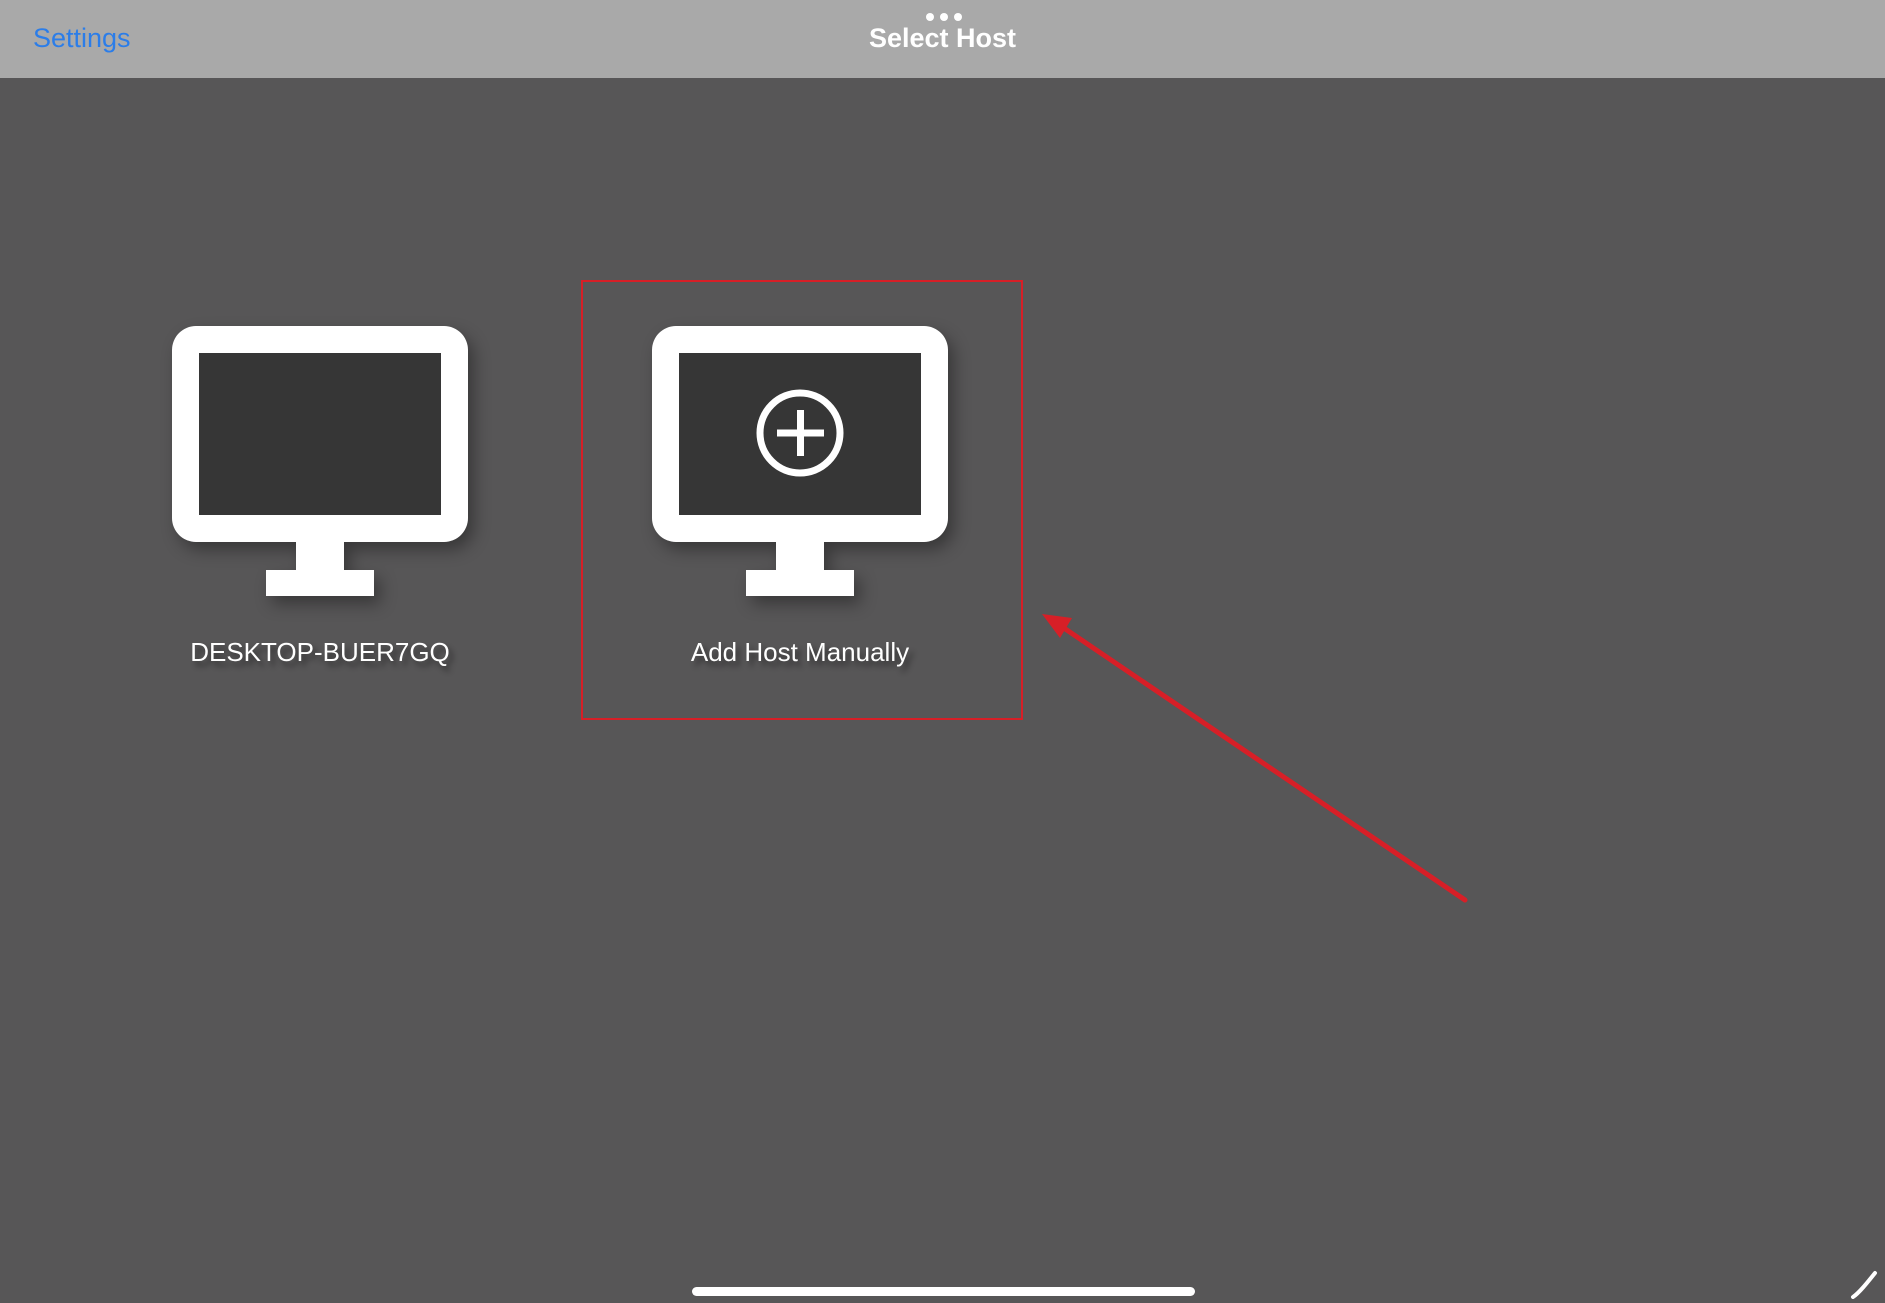  Describe the element at coordinates (800, 652) in the screenshot. I see `add-host-label: Add Host Manually` at that location.